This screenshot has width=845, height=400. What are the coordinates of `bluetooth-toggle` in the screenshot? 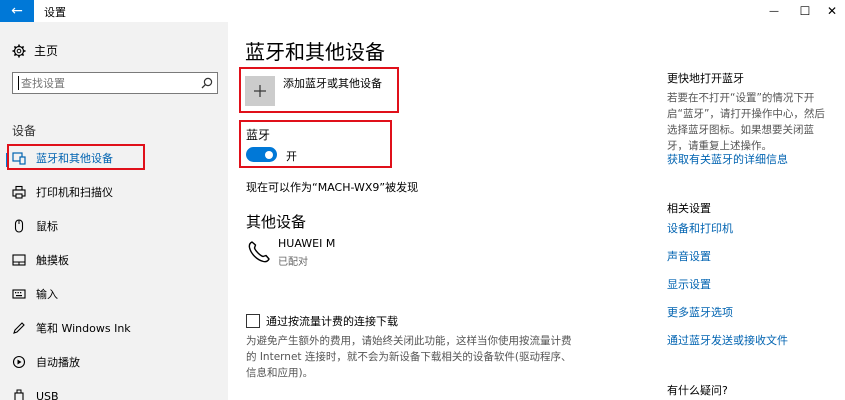 It's located at (261, 154).